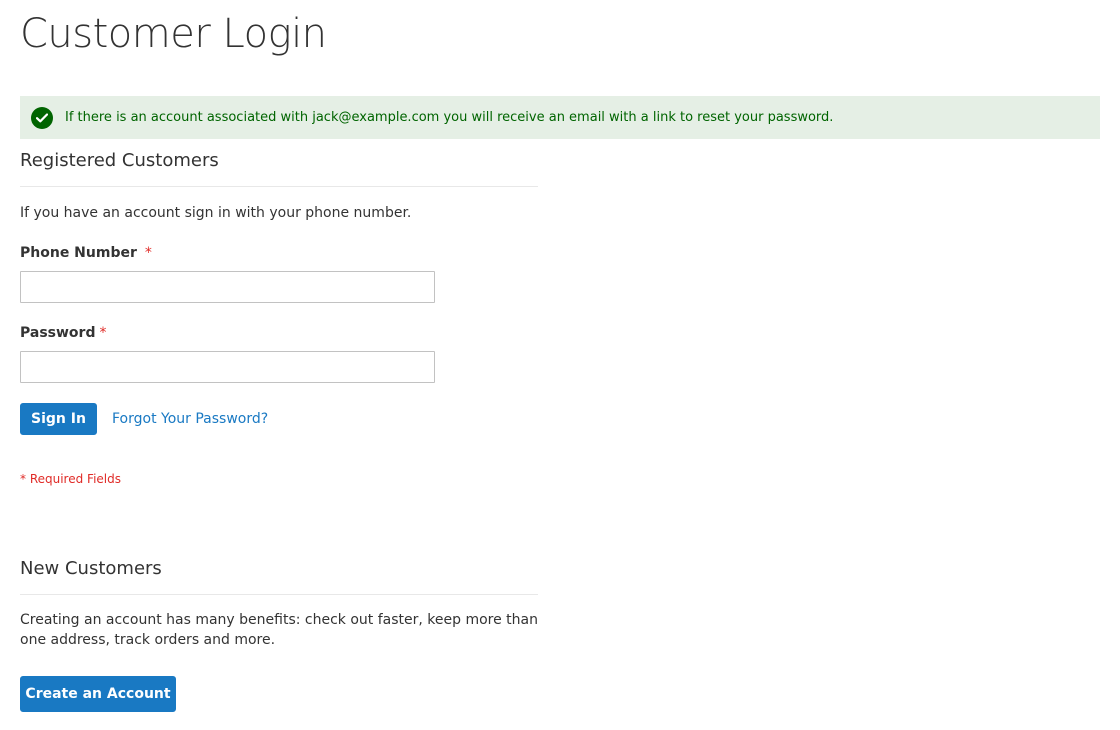 This screenshot has height=730, width=1120. What do you see at coordinates (227, 367) in the screenshot?
I see `password-input` at bounding box center [227, 367].